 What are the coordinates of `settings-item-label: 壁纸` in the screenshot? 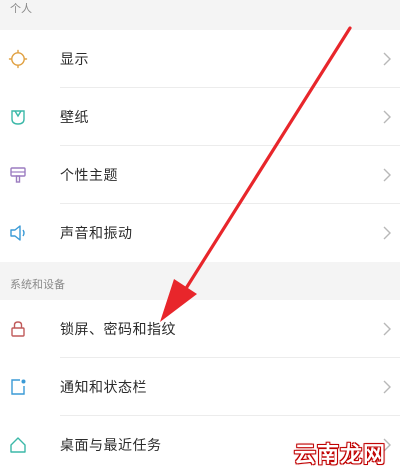 It's located at (74, 118).